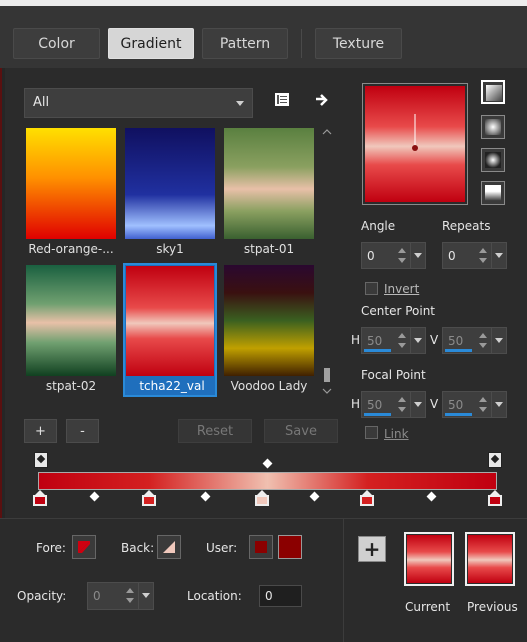 The image size is (527, 642). I want to click on arrow-right-icon, so click(322, 100).